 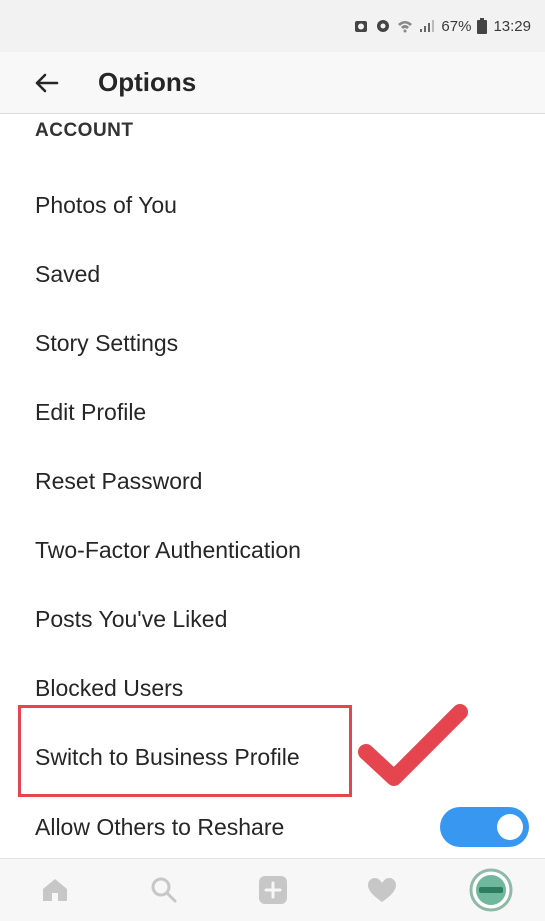 What do you see at coordinates (512, 26) in the screenshot?
I see `clock: 13:29` at bounding box center [512, 26].